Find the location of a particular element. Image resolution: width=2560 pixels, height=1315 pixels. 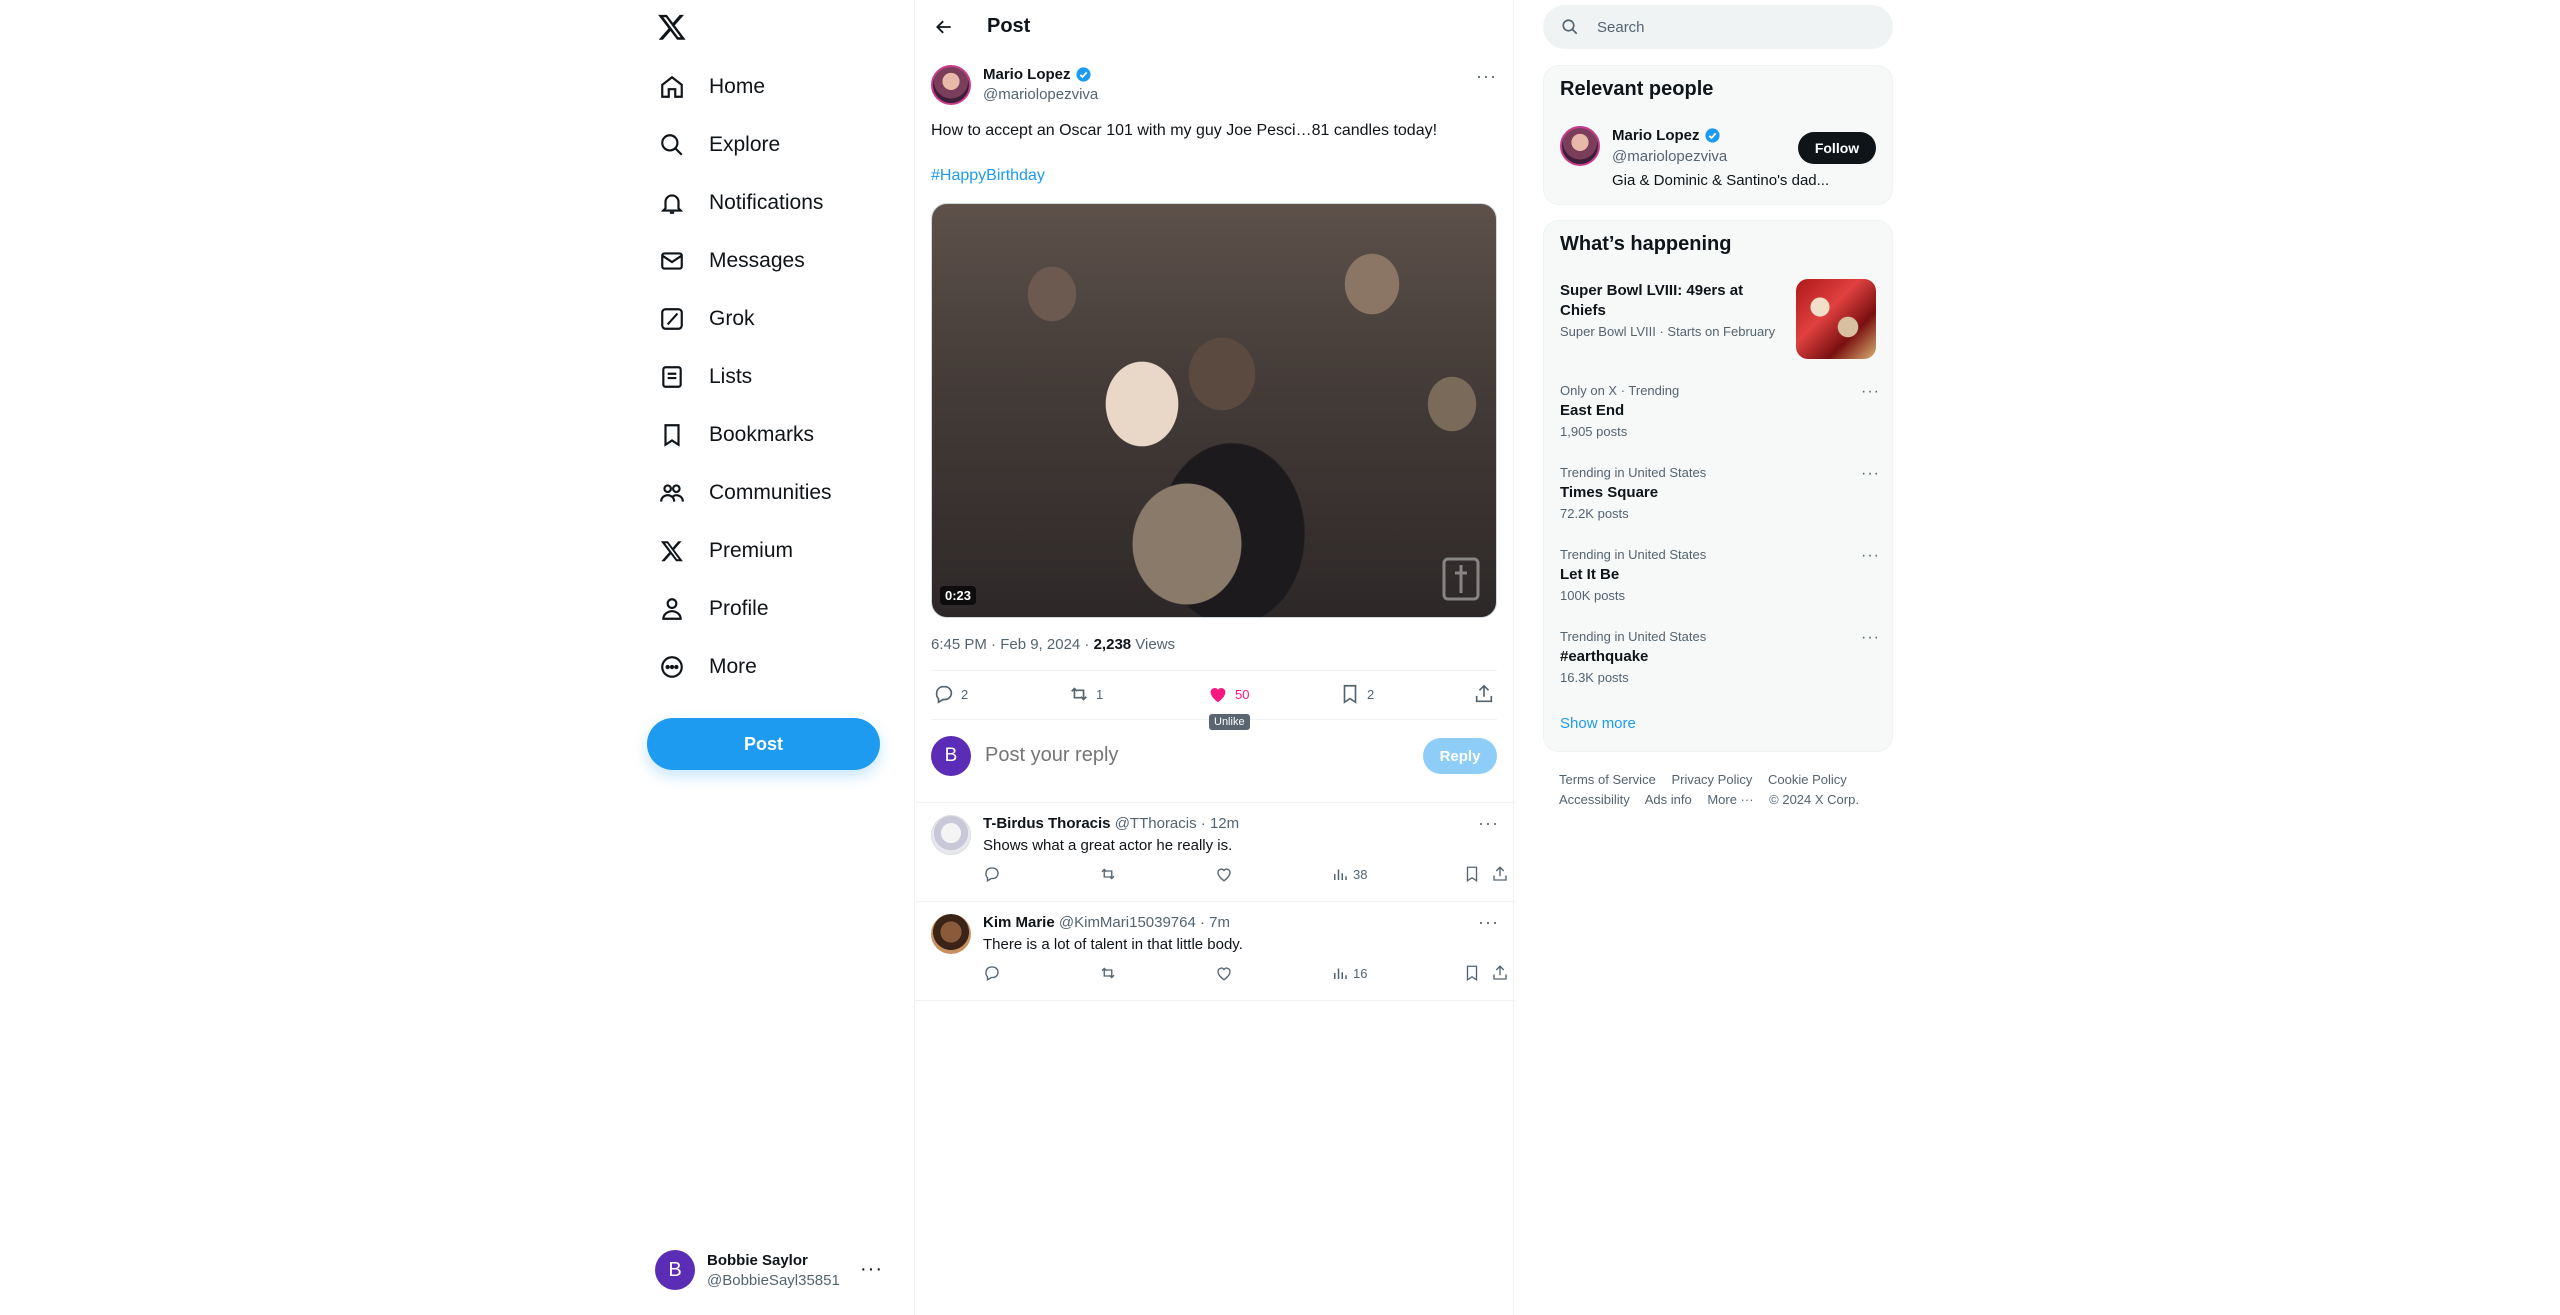

reply-author-name: T-Birdus Thoracis is located at coordinates (1047, 823).